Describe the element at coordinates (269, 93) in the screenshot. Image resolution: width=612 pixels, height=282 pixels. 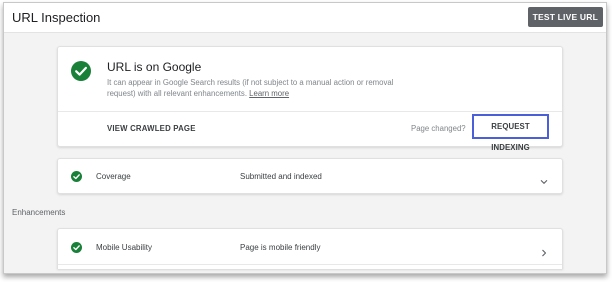
I see `learn-more-link: Learn more` at that location.